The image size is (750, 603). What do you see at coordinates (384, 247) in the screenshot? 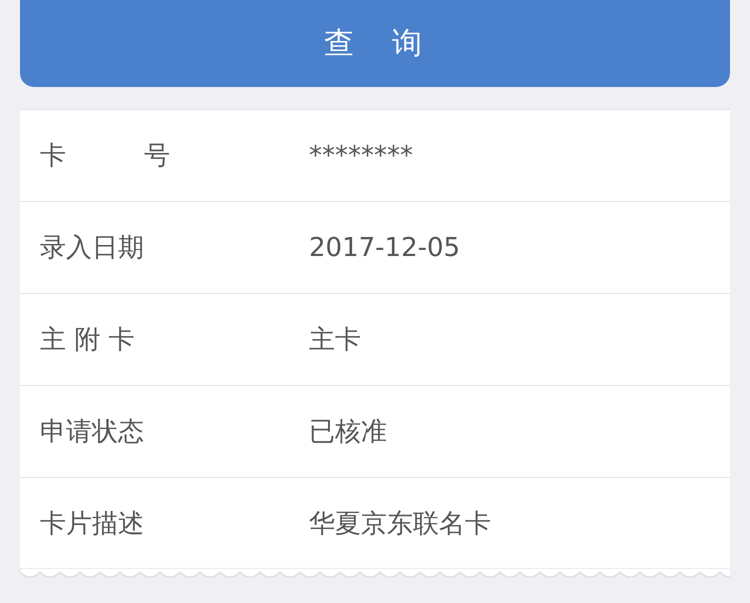
I see `field-value: 2017-12-05` at bounding box center [384, 247].